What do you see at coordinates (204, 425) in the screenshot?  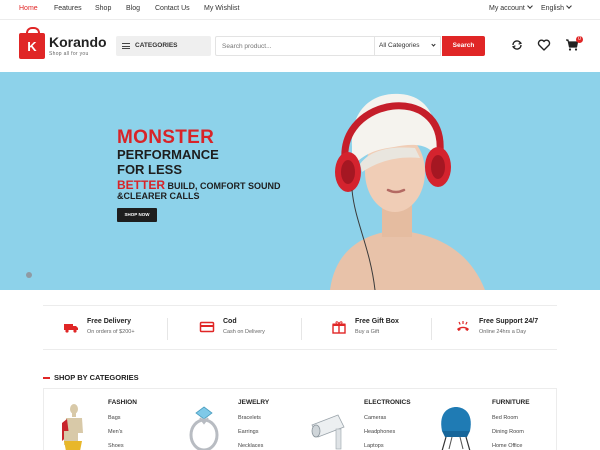 I see `jewelry-category-image` at bounding box center [204, 425].